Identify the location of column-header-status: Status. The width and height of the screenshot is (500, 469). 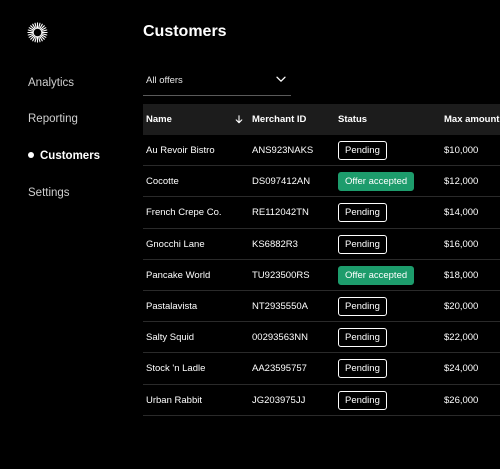
(352, 119).